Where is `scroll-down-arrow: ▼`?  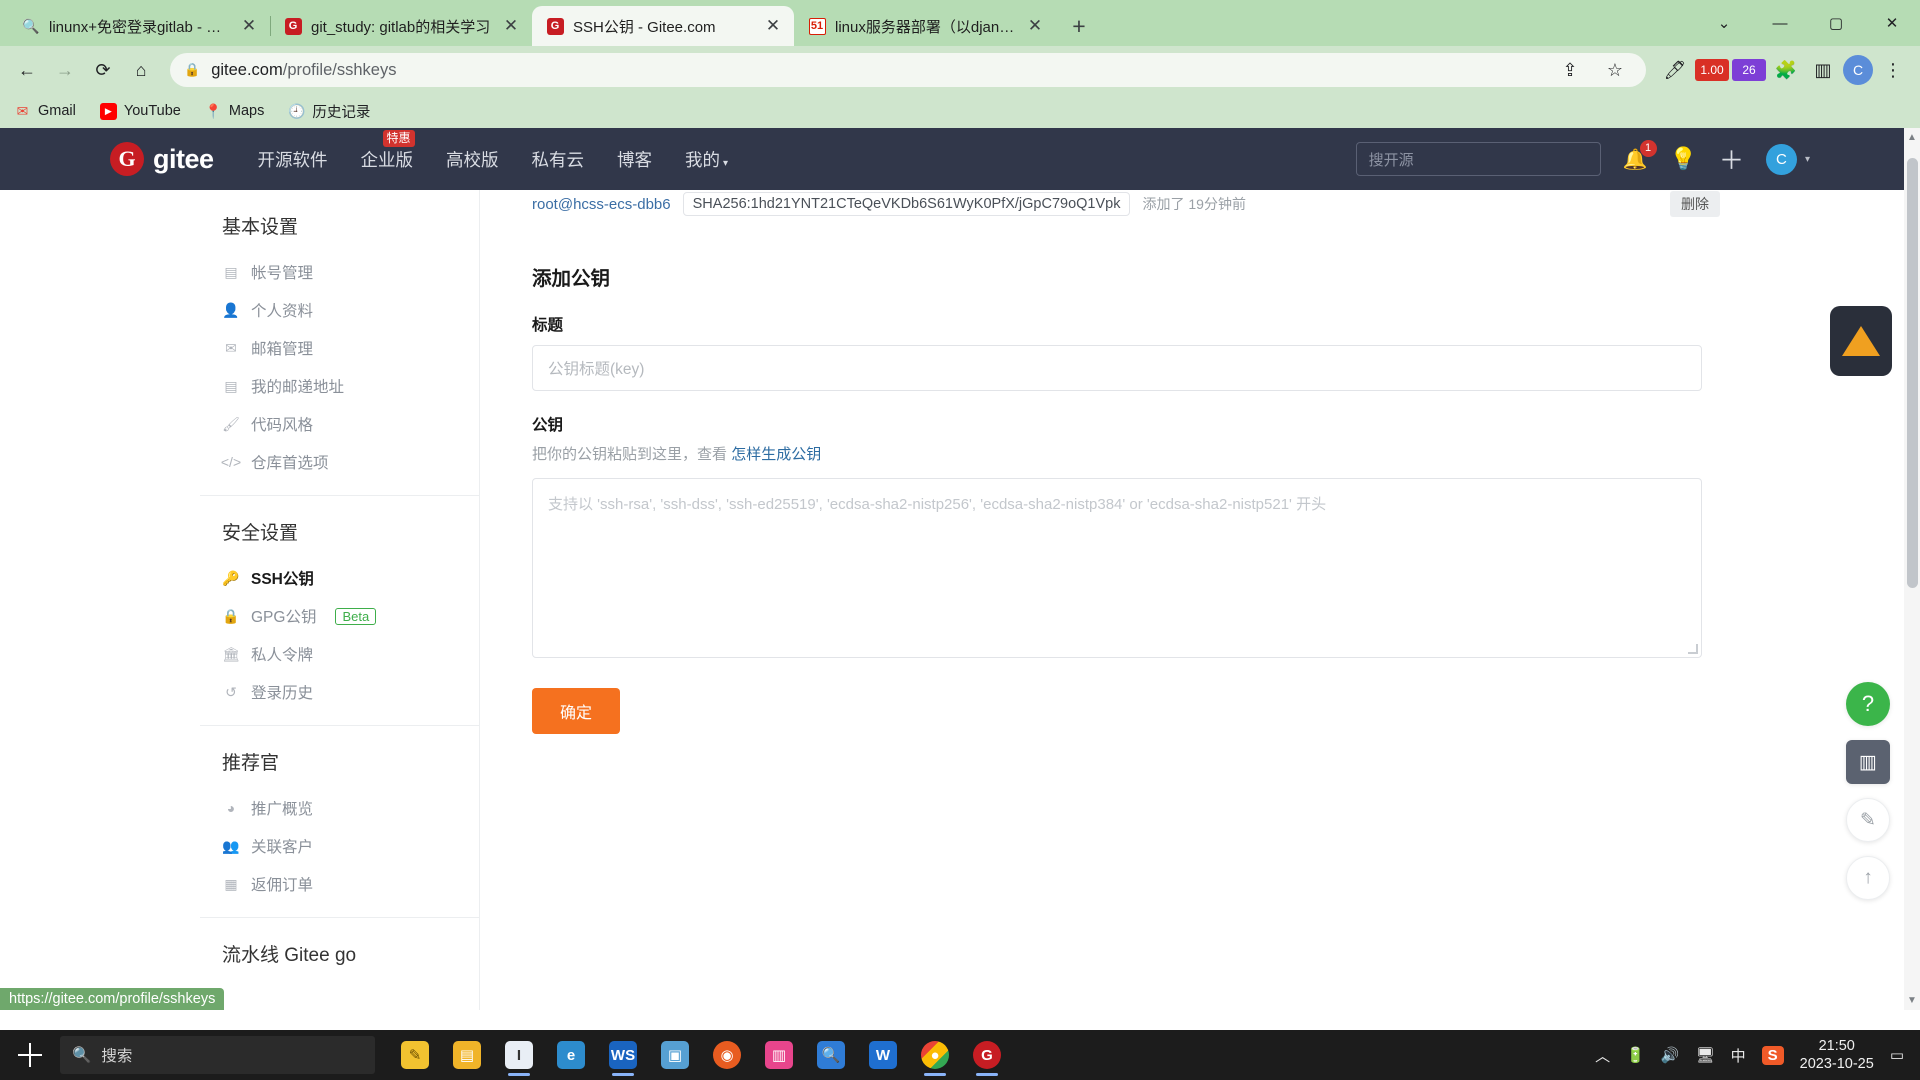 scroll-down-arrow: ▼ is located at coordinates (1912, 1000).